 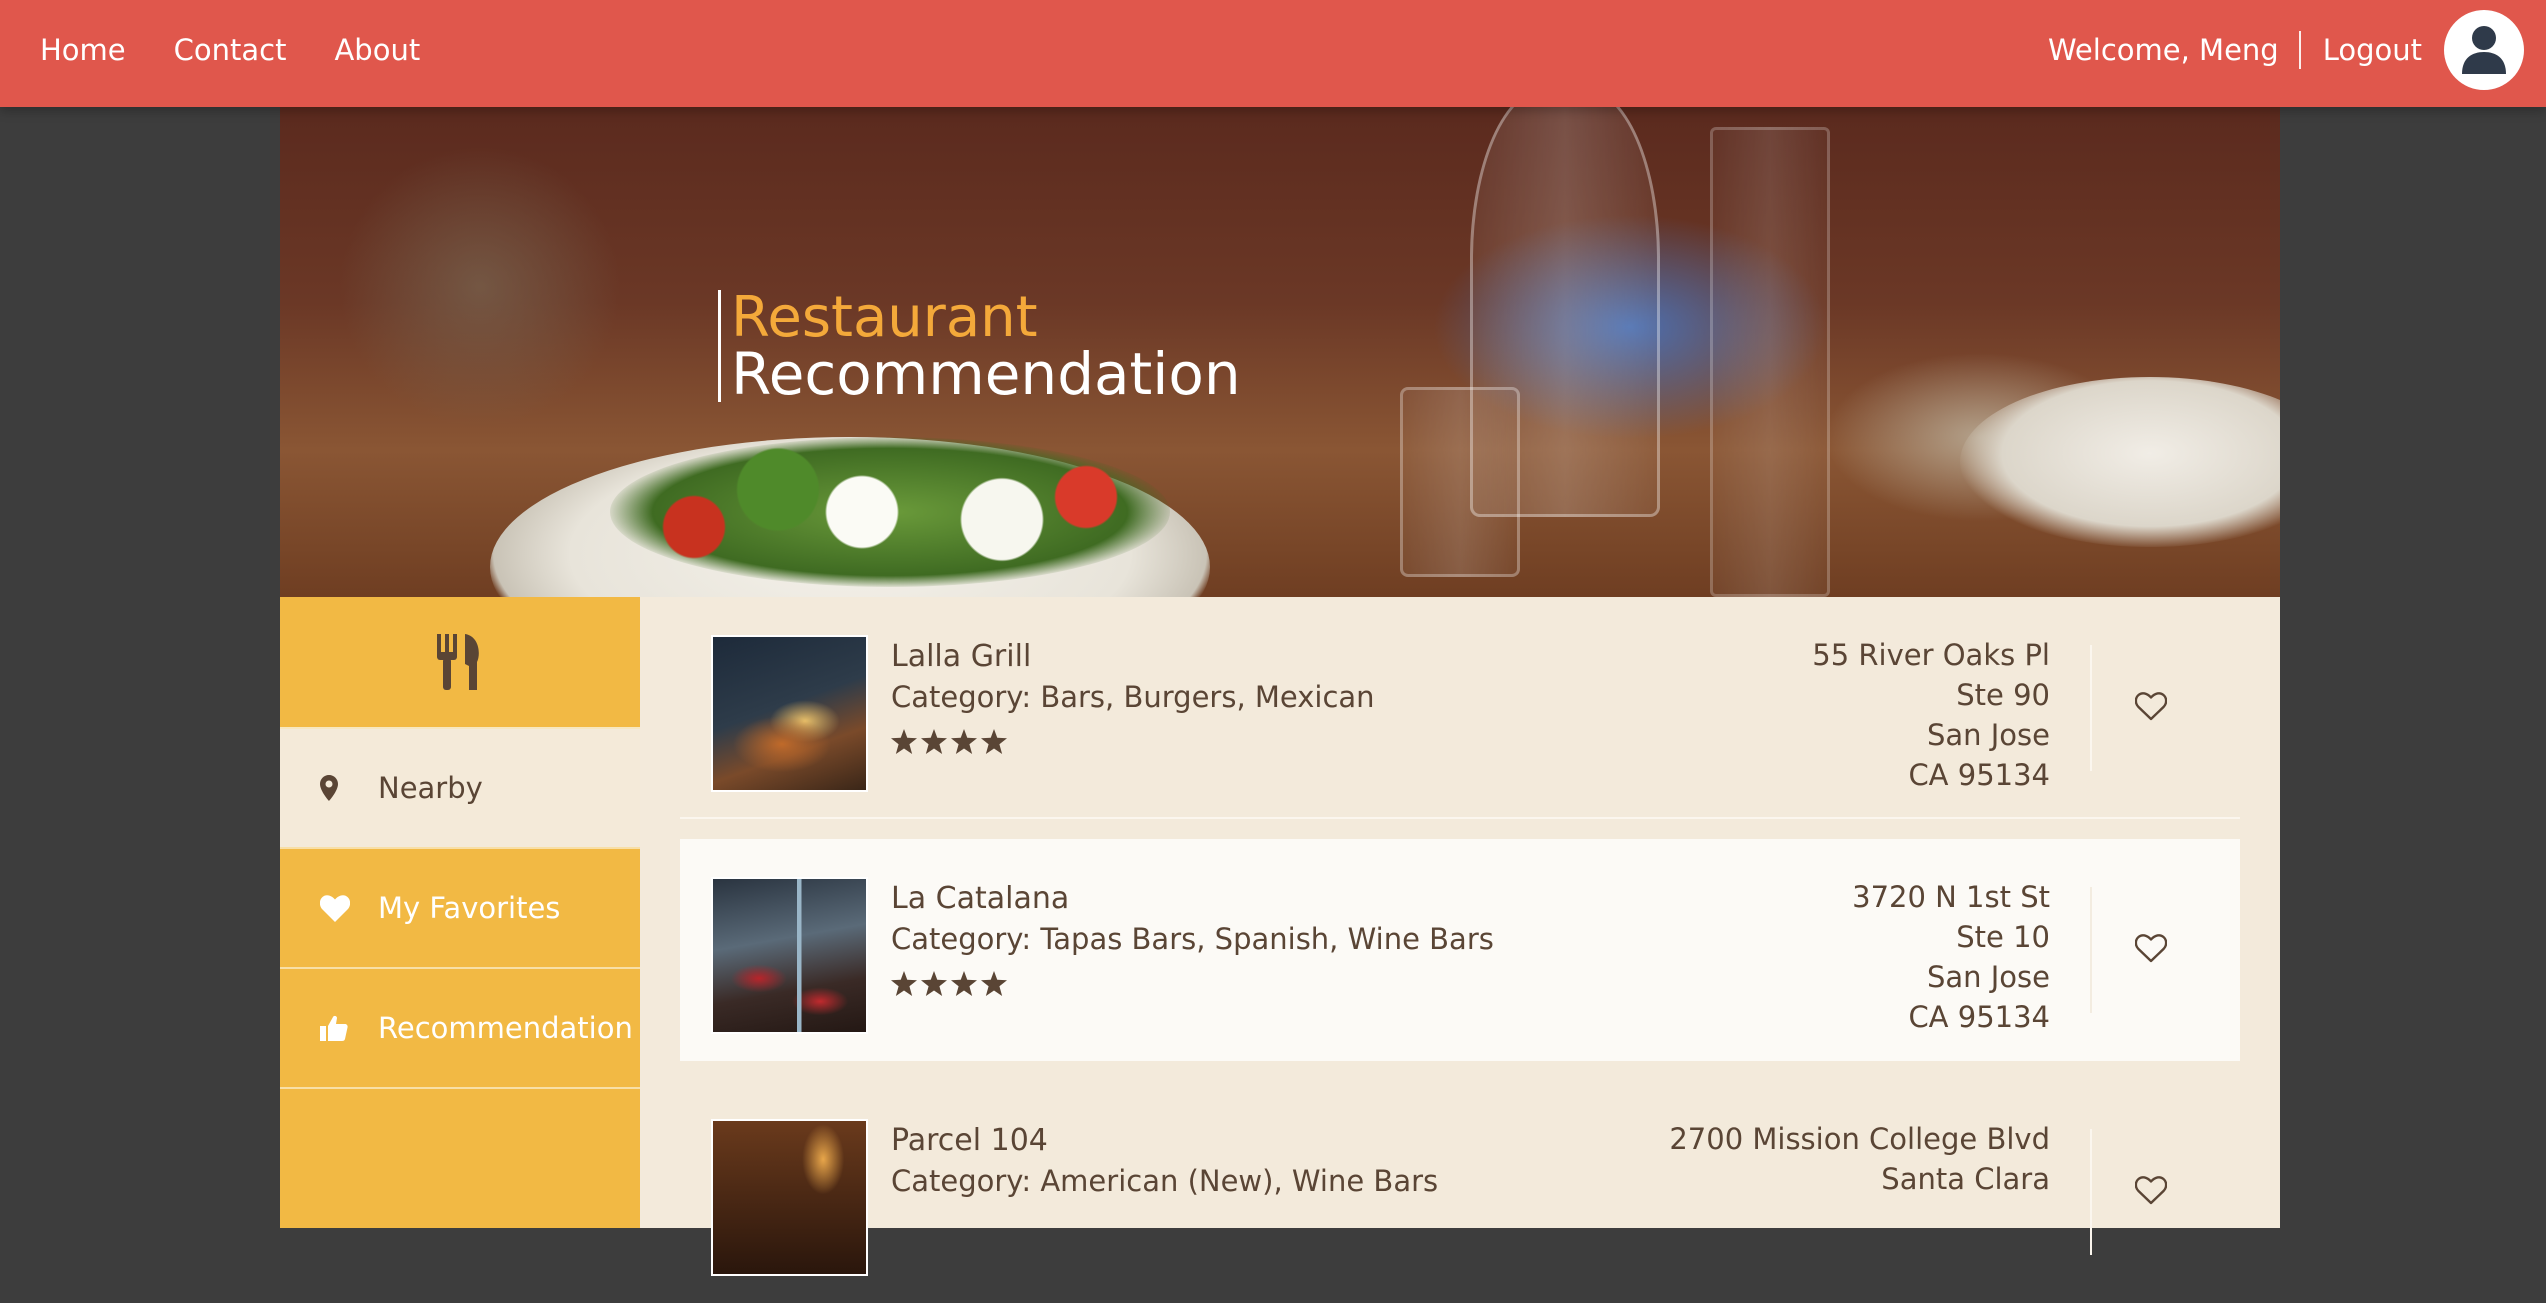 I want to click on utensils-icon, so click(x=458, y=662).